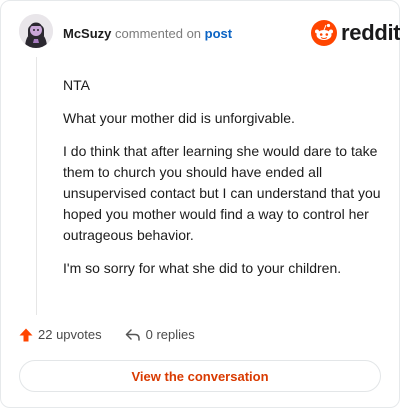 This screenshot has height=408, width=400. Describe the element at coordinates (200, 376) in the screenshot. I see `view-conversation-button: View the conversation` at that location.